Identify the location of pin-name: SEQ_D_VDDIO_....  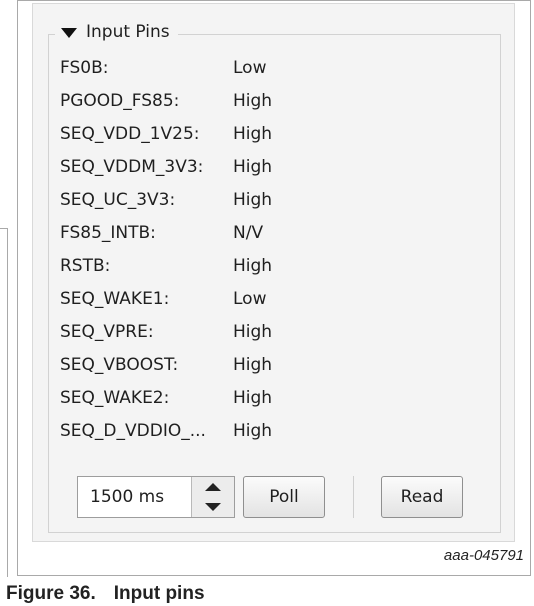
(133, 431).